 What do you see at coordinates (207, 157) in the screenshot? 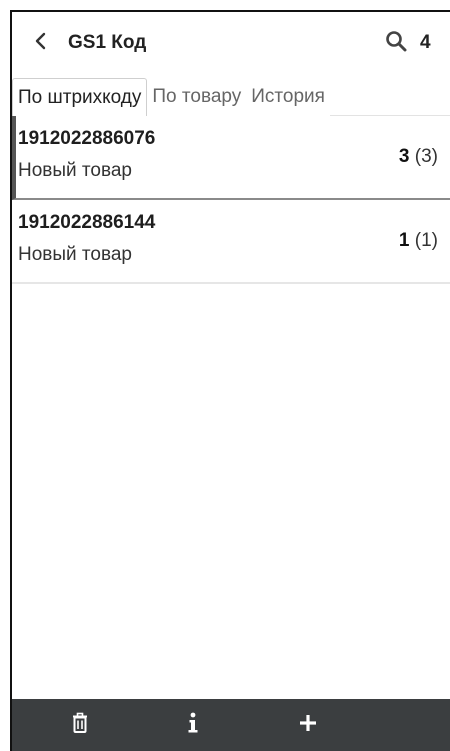
I see `list-item-text: 1912022886076 Новый товар` at bounding box center [207, 157].